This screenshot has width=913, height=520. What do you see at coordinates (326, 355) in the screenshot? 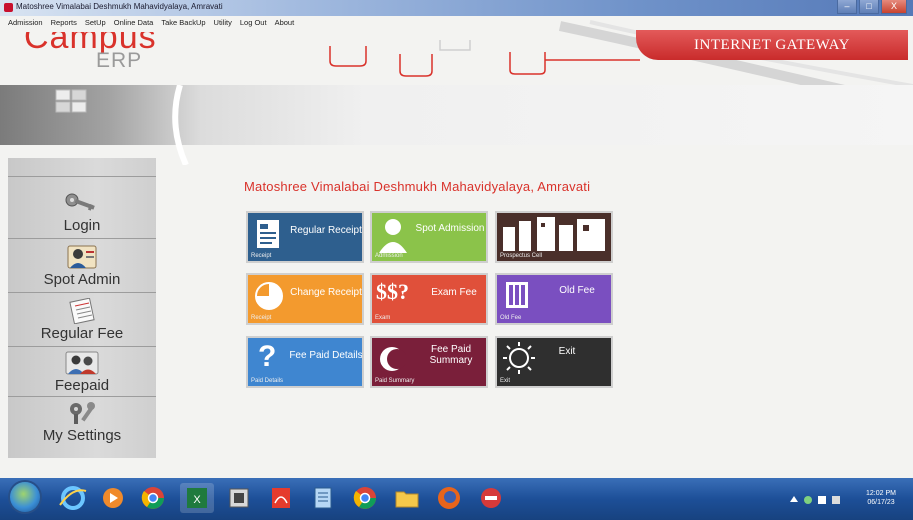
I see `tile-title: Fee Paid Details` at bounding box center [326, 355].